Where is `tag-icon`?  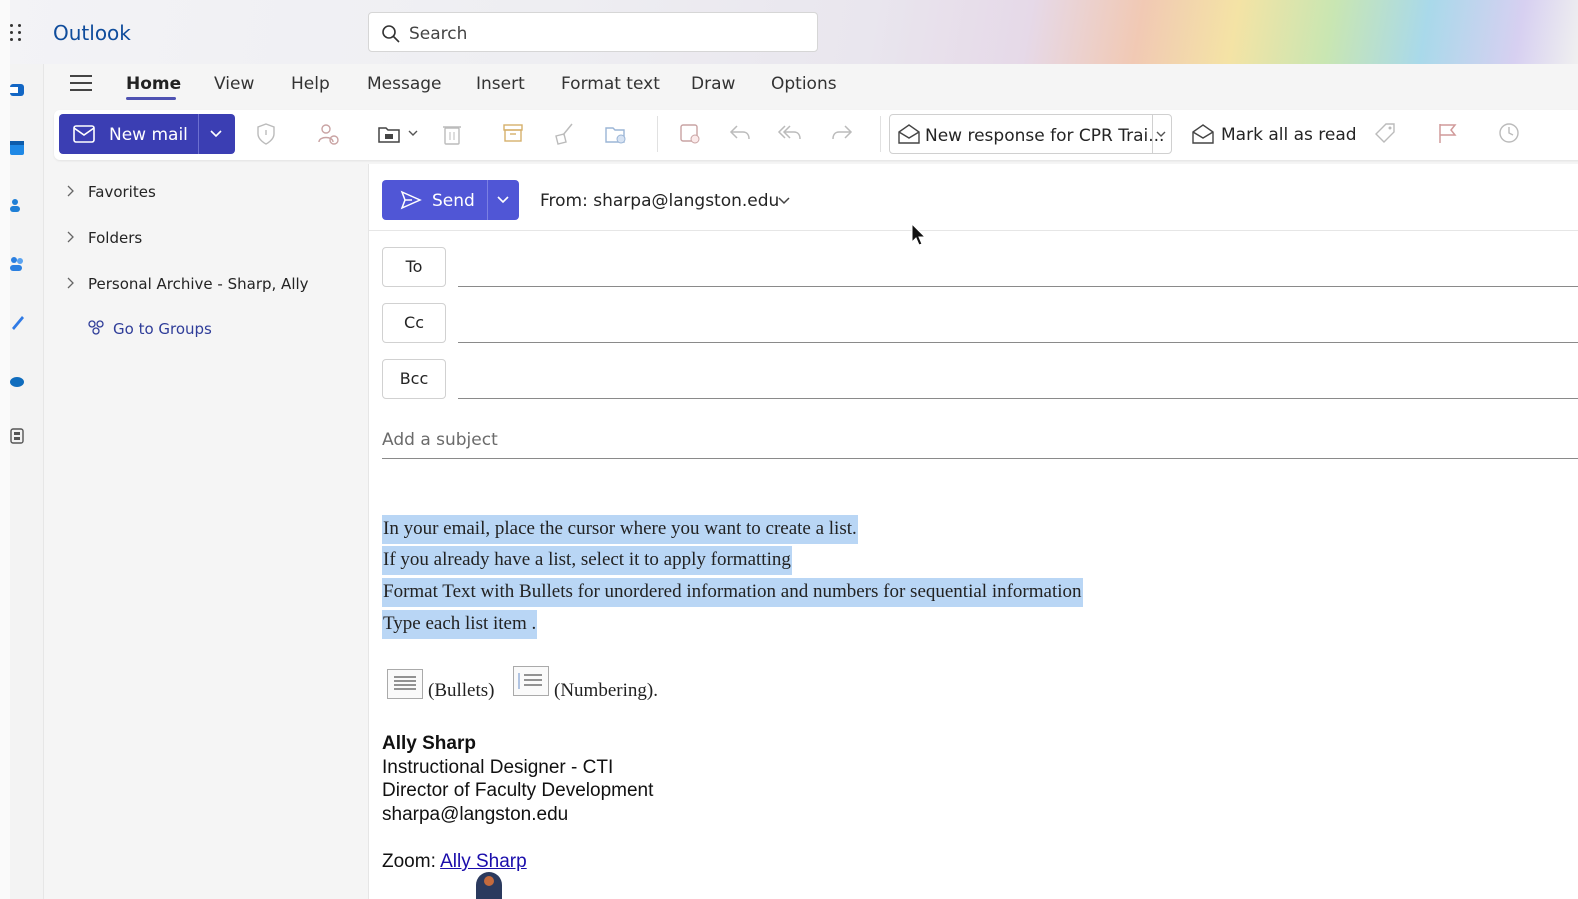 tag-icon is located at coordinates (1385, 133).